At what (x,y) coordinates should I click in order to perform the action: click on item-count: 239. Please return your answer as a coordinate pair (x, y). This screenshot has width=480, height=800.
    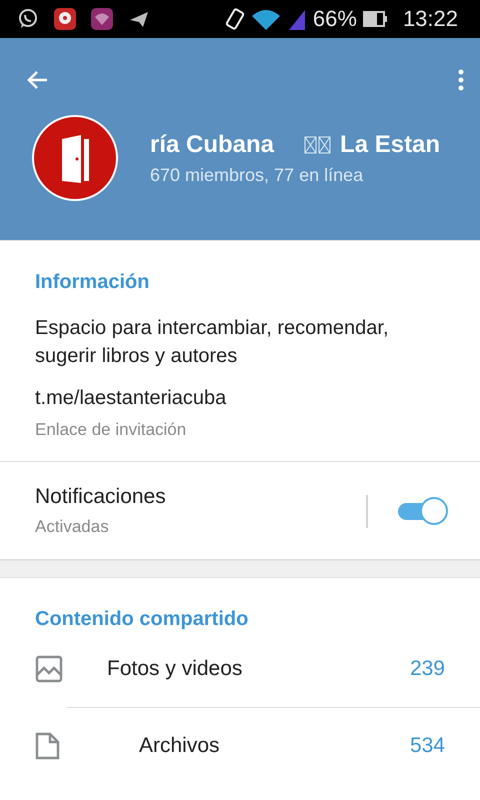
    Looking at the image, I should click on (427, 669).